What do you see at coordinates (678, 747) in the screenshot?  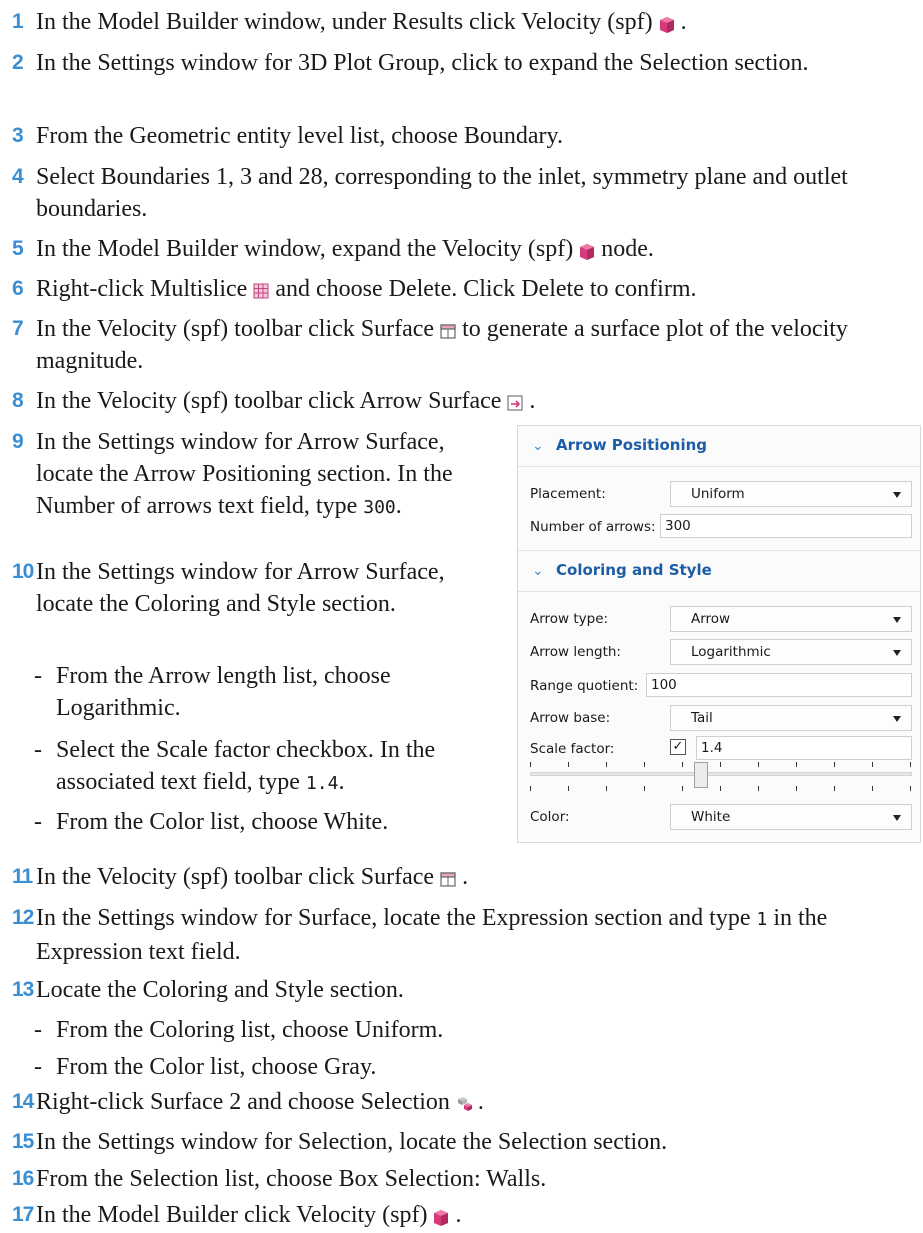 I see `scale-factor-checkbox: ✓` at bounding box center [678, 747].